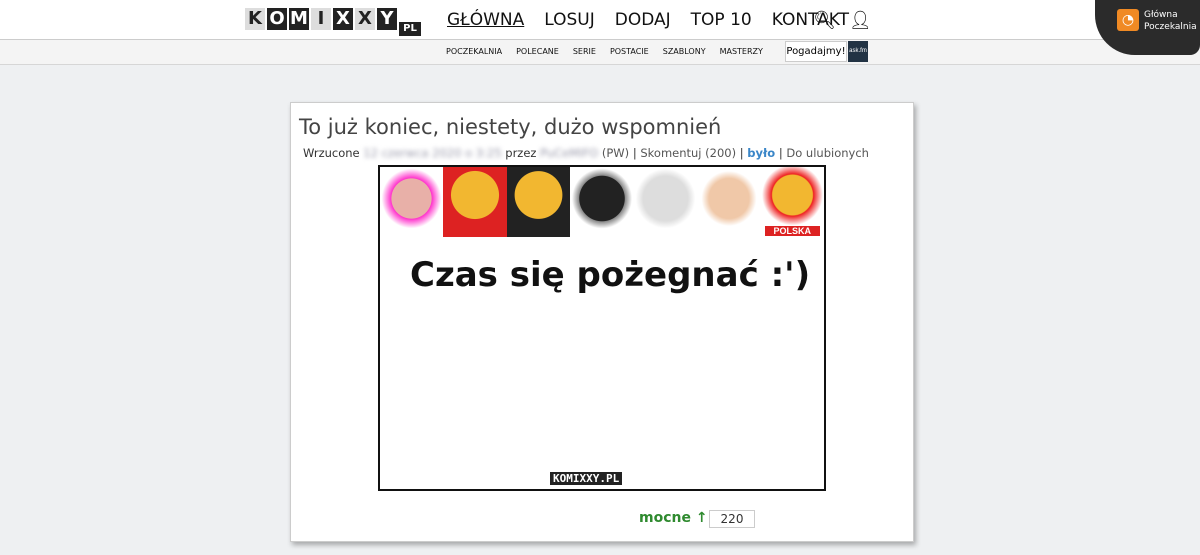  Describe the element at coordinates (475, 202) in the screenshot. I see `face-yellow` at that location.